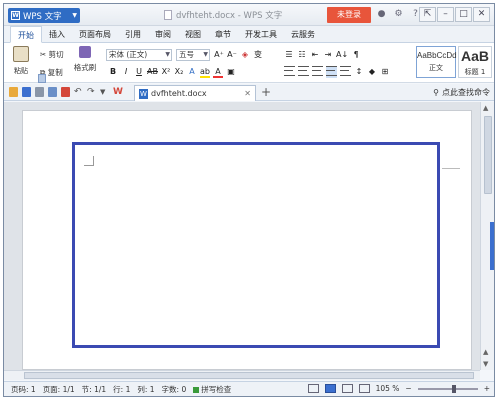 This screenshot has height=401, width=500. What do you see at coordinates (152, 72) in the screenshot?
I see `strikethrough-icon: AB` at bounding box center [152, 72].